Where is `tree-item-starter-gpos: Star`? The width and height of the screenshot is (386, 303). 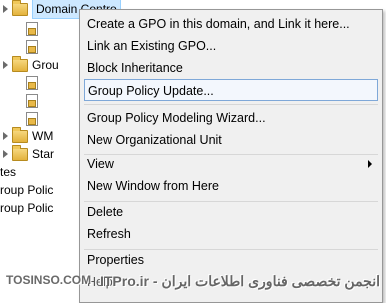
tree-item-starter-gpos: Star is located at coordinates (28, 153).